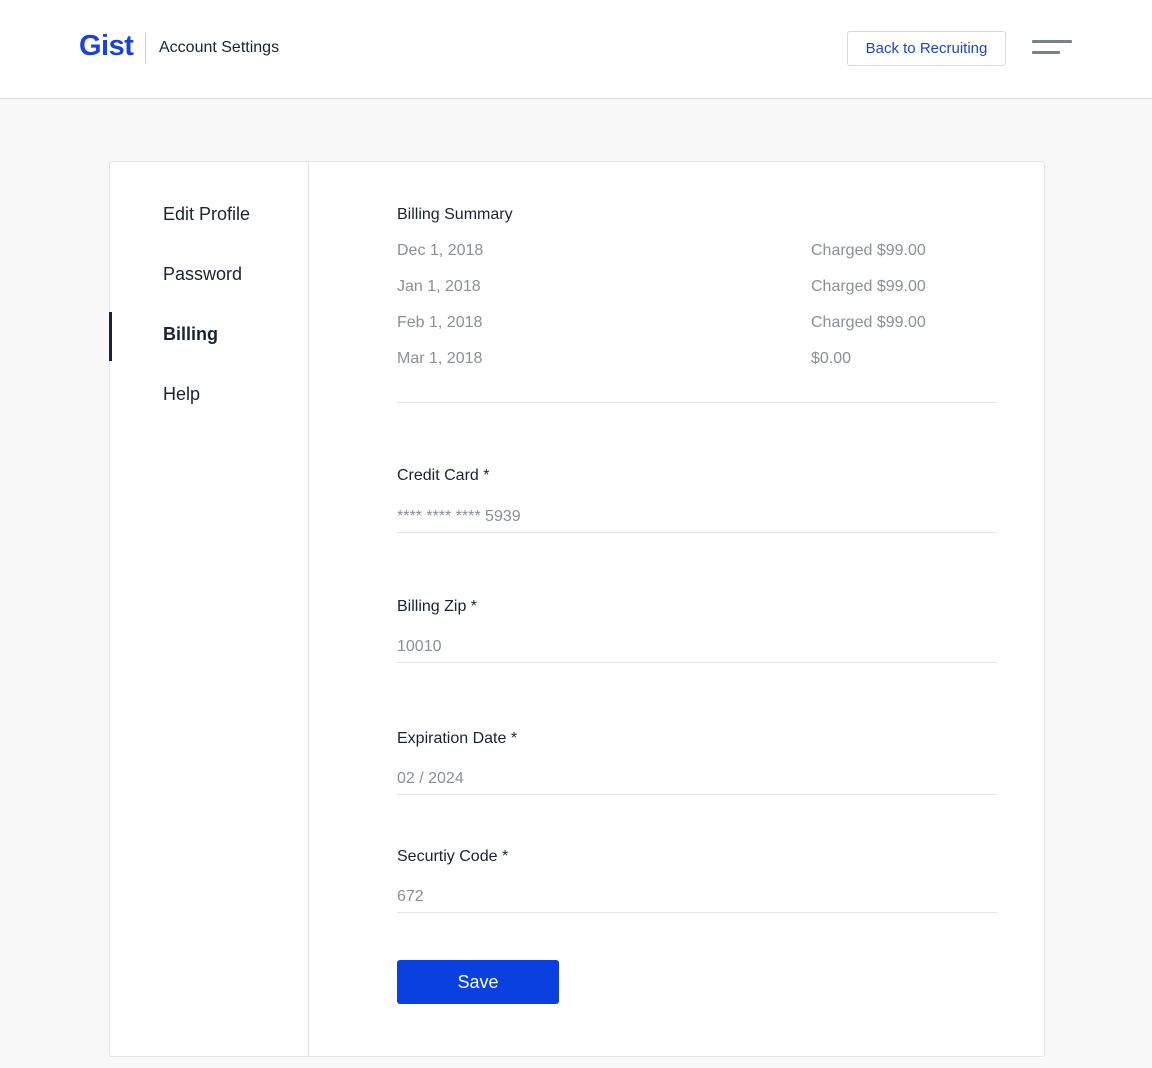  I want to click on menu-bar-bottom, so click(1046, 52).